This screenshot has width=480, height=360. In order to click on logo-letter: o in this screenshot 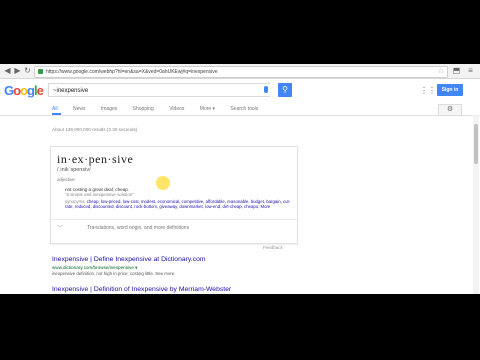, I will do `click(24, 90)`.